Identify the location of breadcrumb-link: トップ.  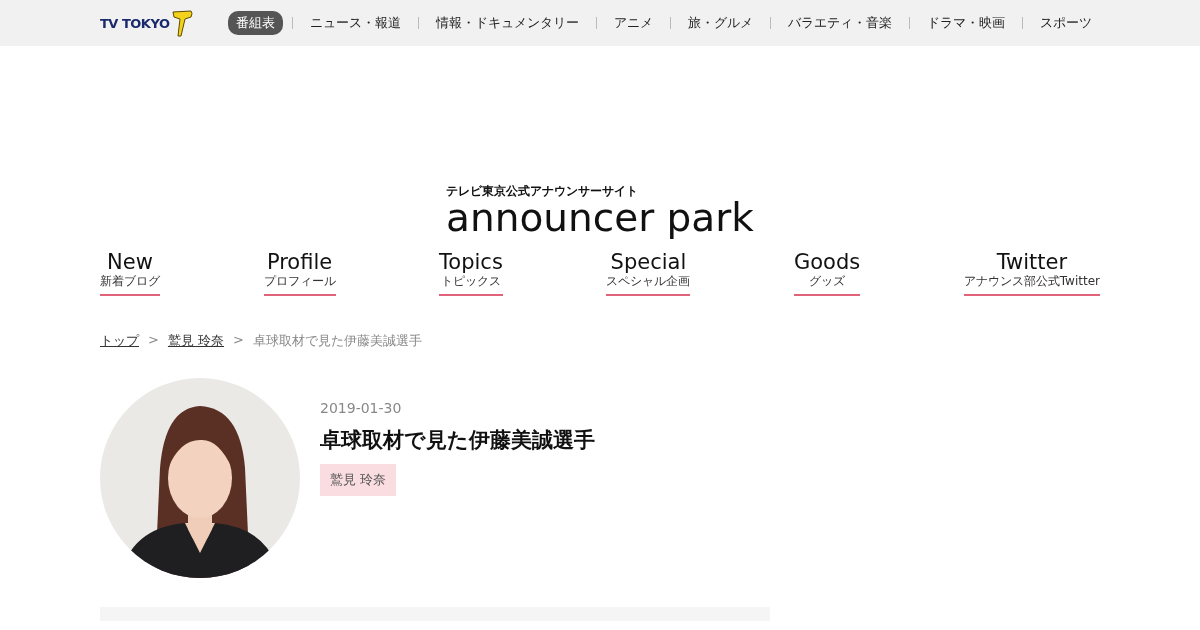
(119, 341).